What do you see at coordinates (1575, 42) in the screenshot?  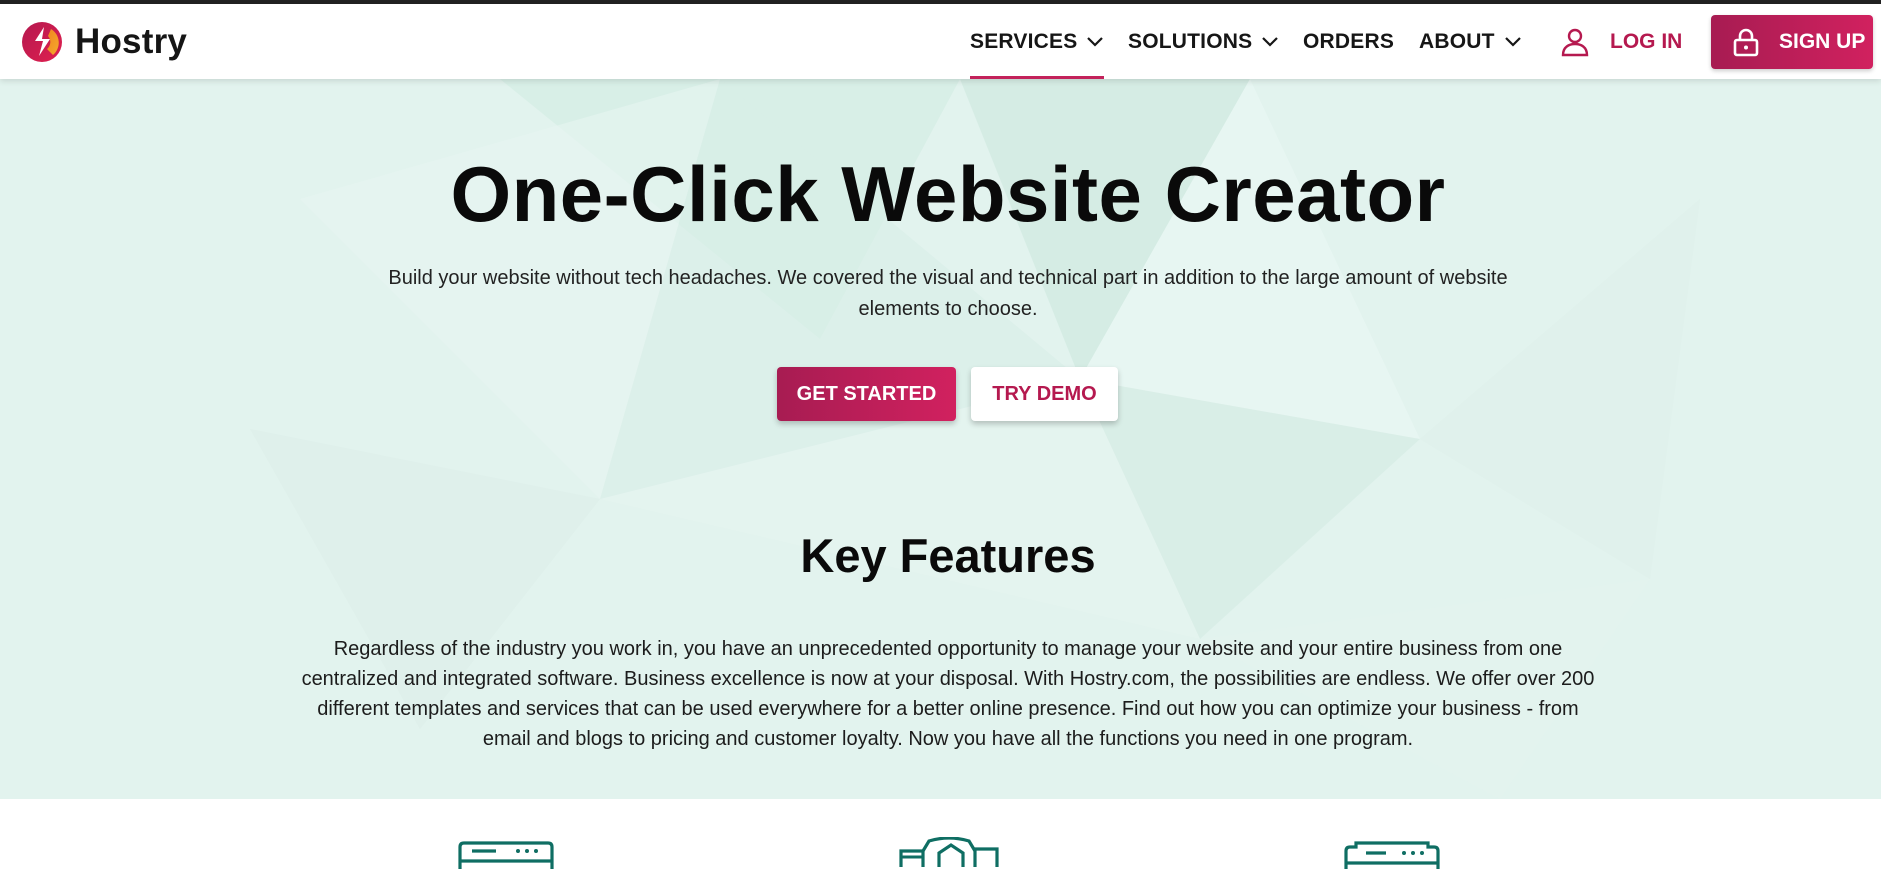 I see `user-icon` at bounding box center [1575, 42].